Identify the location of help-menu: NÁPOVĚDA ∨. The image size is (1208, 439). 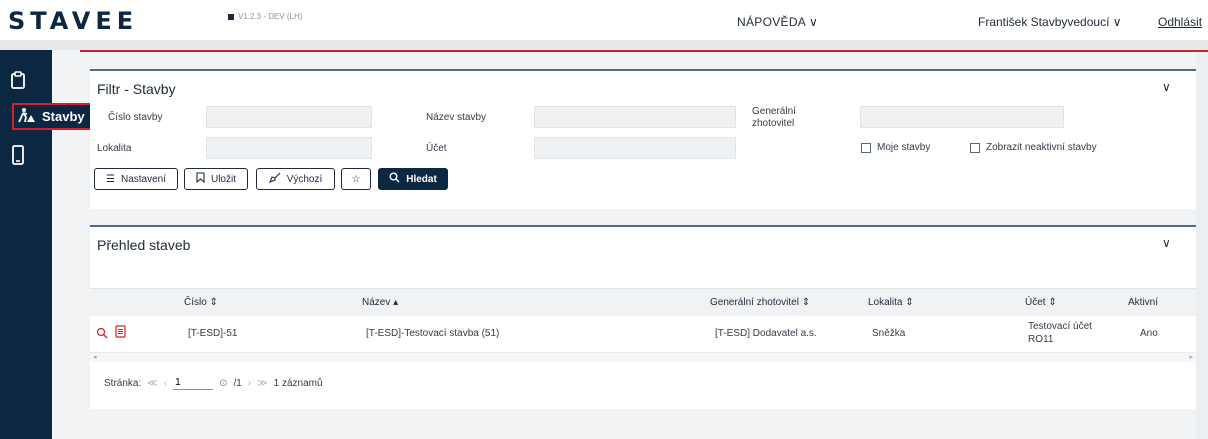
(777, 22).